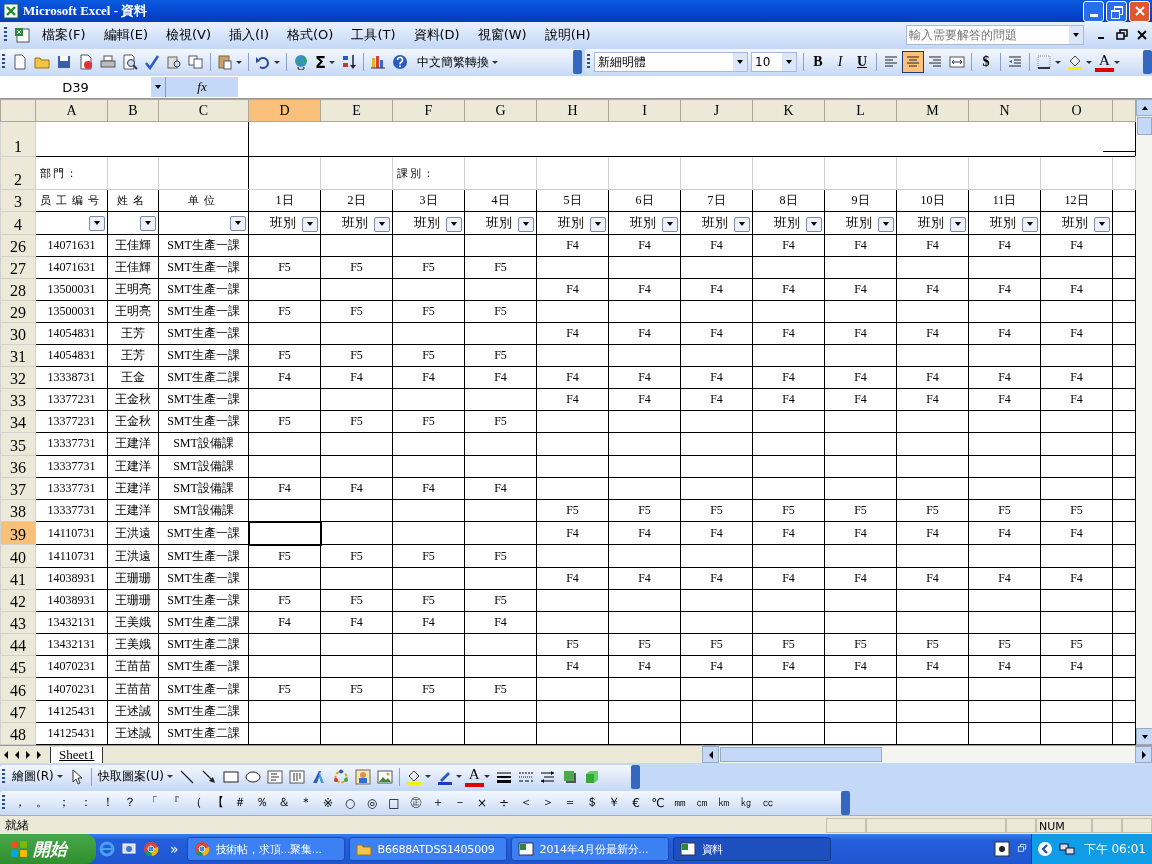 Image resolution: width=1152 pixels, height=864 pixels. I want to click on spelling-check-icon, so click(152, 62).